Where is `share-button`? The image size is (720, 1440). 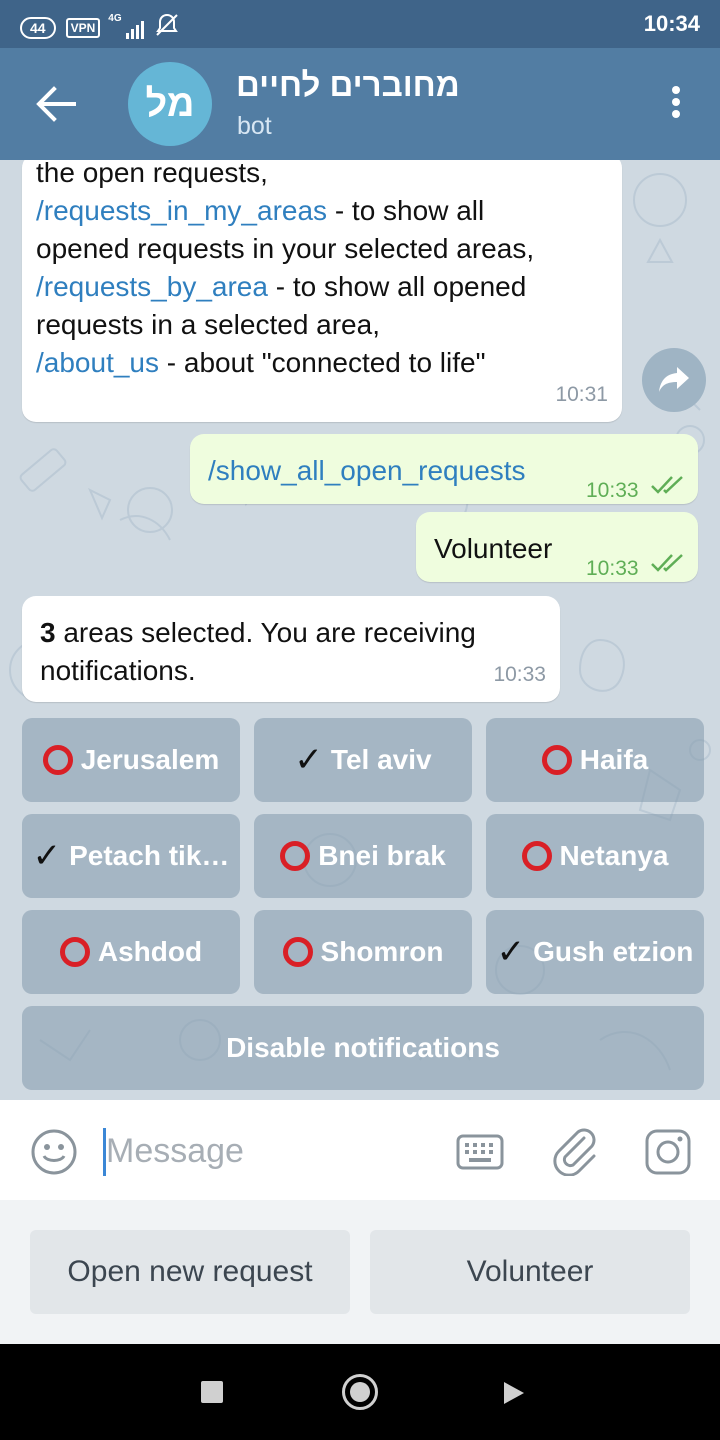
share-button is located at coordinates (674, 380).